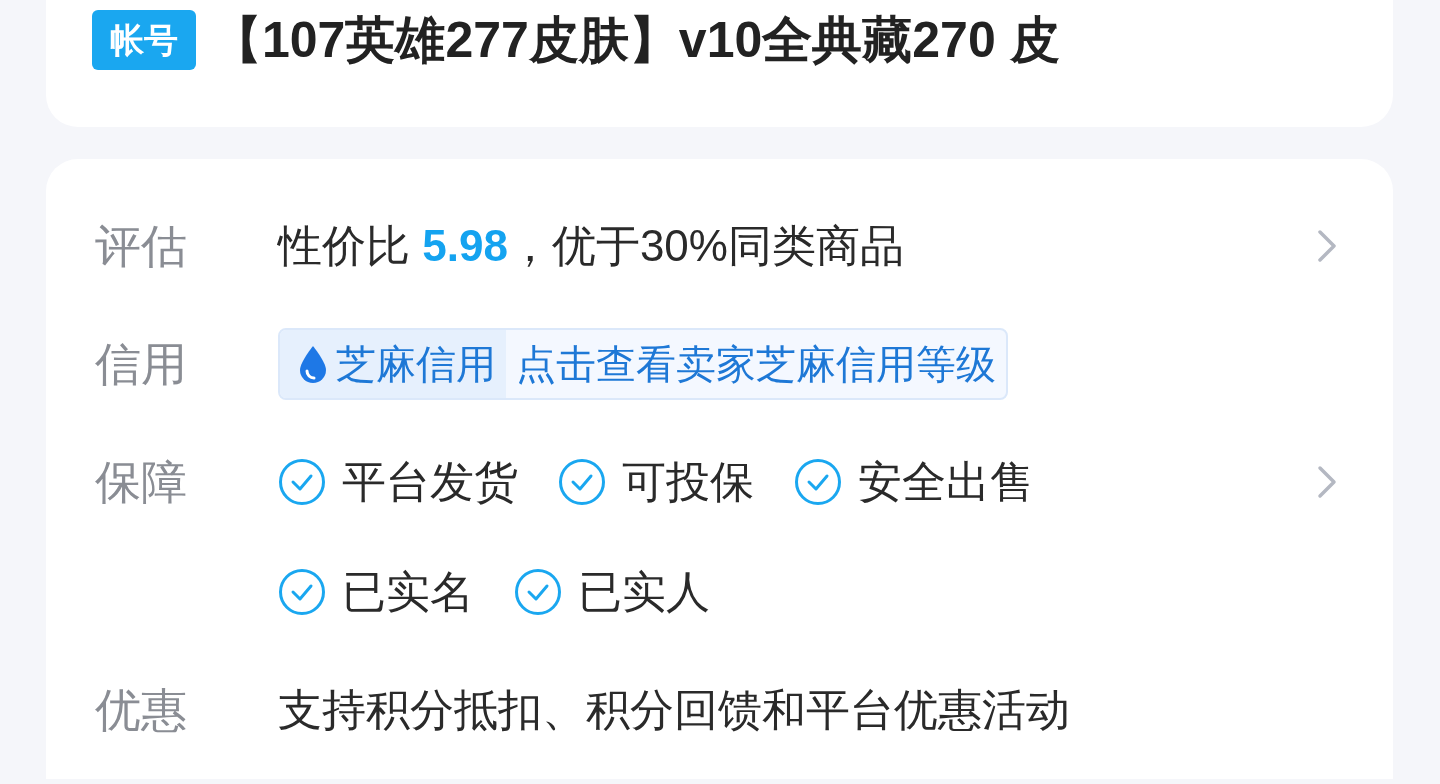  What do you see at coordinates (408, 592) in the screenshot?
I see `guarantee-label: 已实名` at bounding box center [408, 592].